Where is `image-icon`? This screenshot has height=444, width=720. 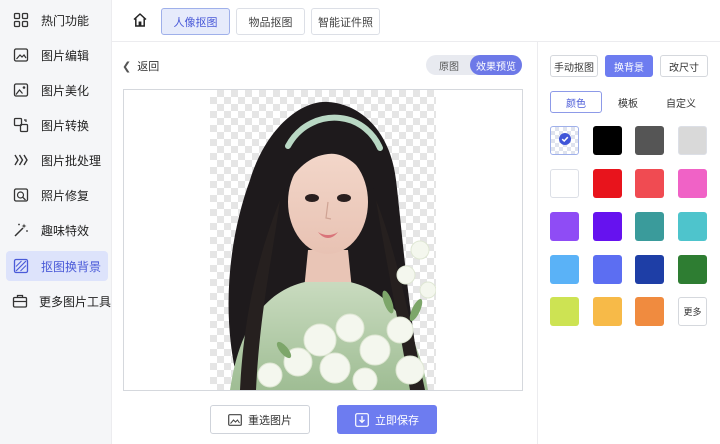 image-icon is located at coordinates (235, 419).